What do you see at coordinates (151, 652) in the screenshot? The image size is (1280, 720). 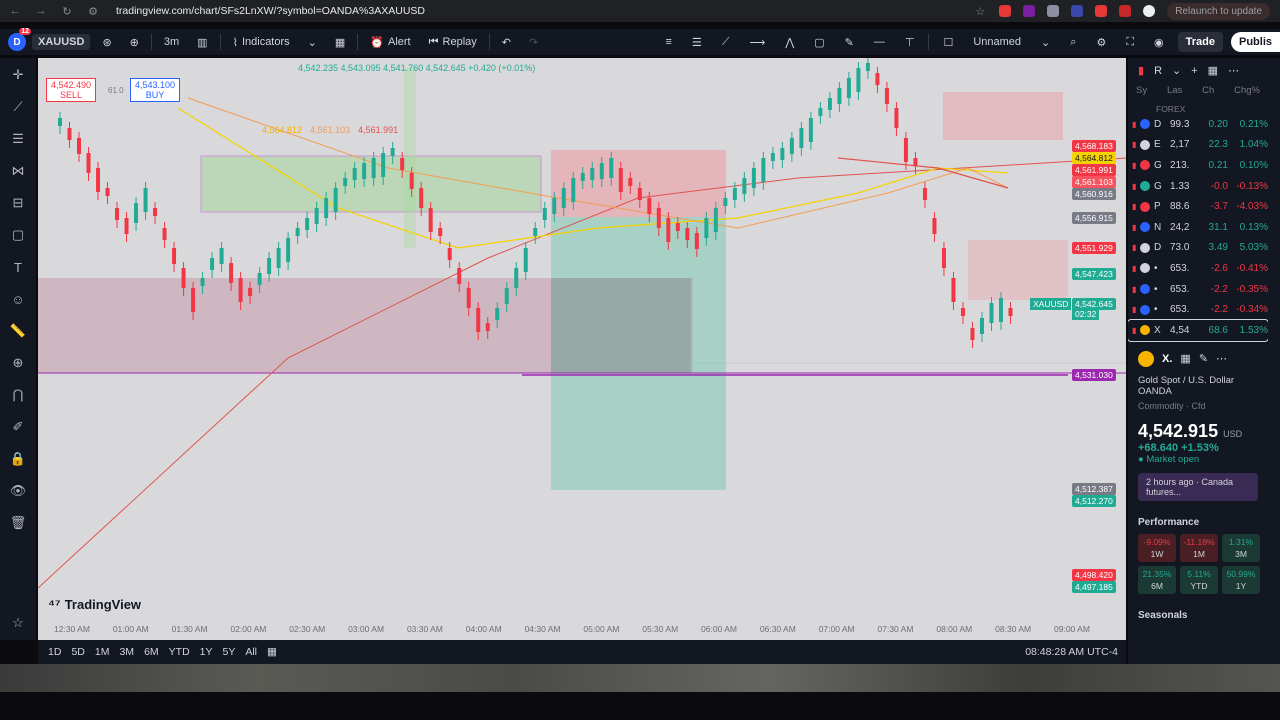 I see `timeframe-button: 6M` at bounding box center [151, 652].